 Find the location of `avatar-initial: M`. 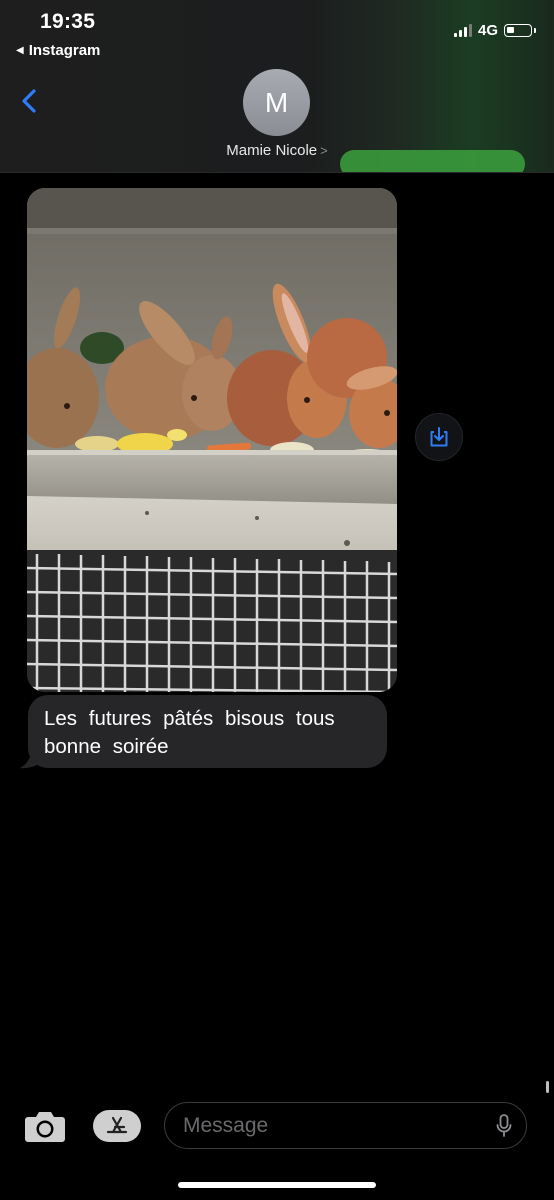

avatar-initial: M is located at coordinates (276, 102).